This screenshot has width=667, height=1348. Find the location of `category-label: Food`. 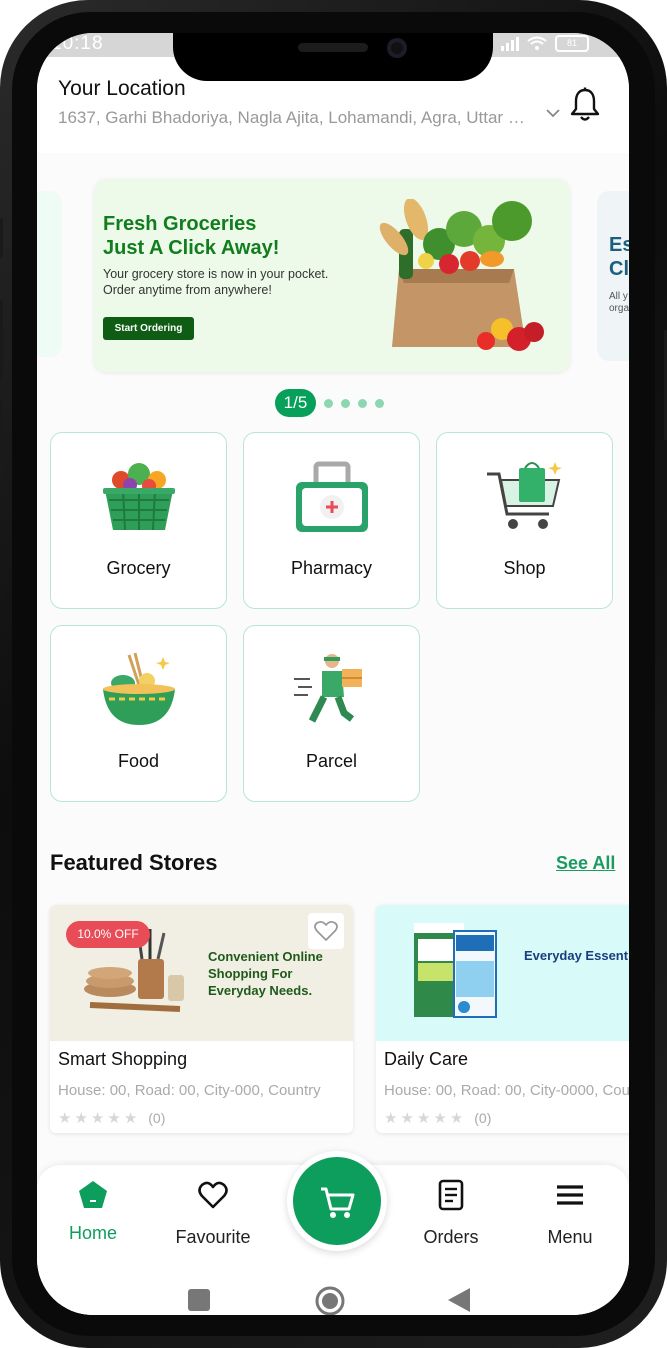

category-label: Food is located at coordinates (138, 761).